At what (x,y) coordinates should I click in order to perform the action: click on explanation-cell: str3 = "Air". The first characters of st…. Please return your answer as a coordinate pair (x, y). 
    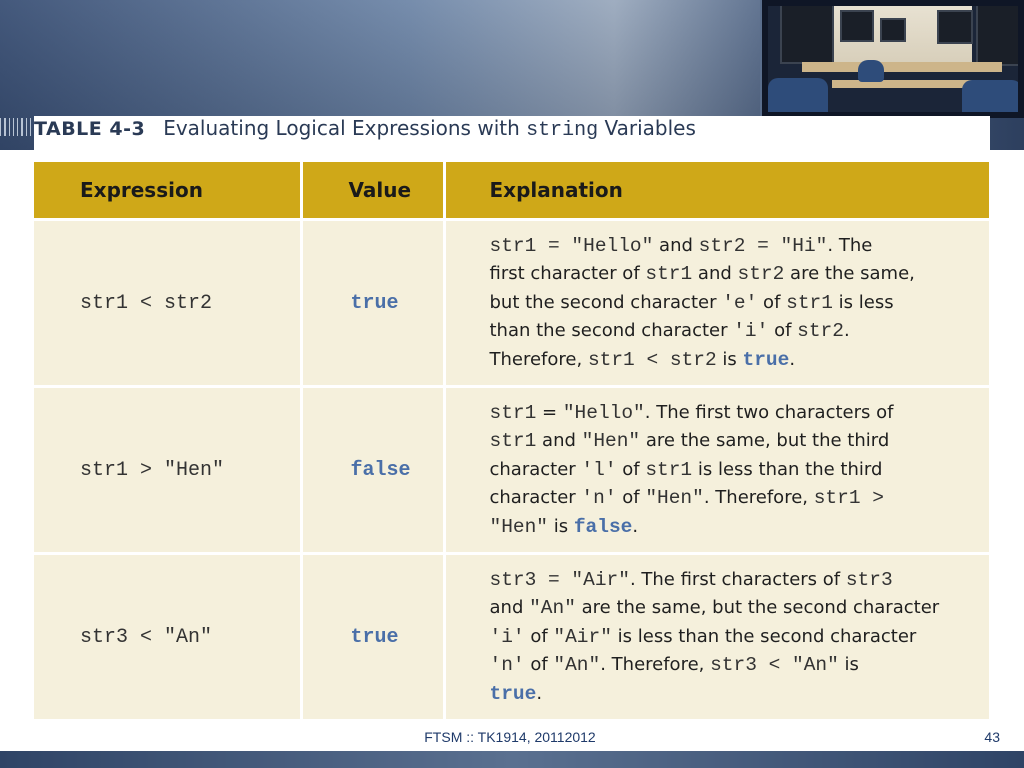
    Looking at the image, I should click on (718, 637).